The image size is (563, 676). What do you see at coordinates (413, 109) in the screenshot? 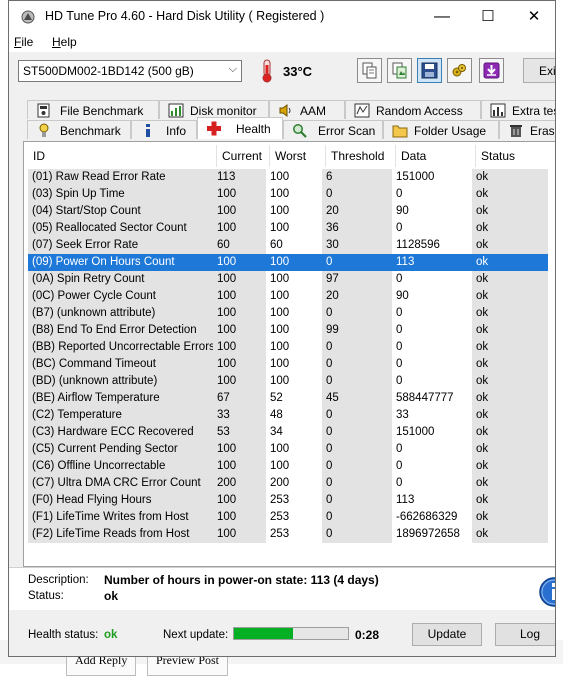
I see `tab-random-access: Random Access` at bounding box center [413, 109].